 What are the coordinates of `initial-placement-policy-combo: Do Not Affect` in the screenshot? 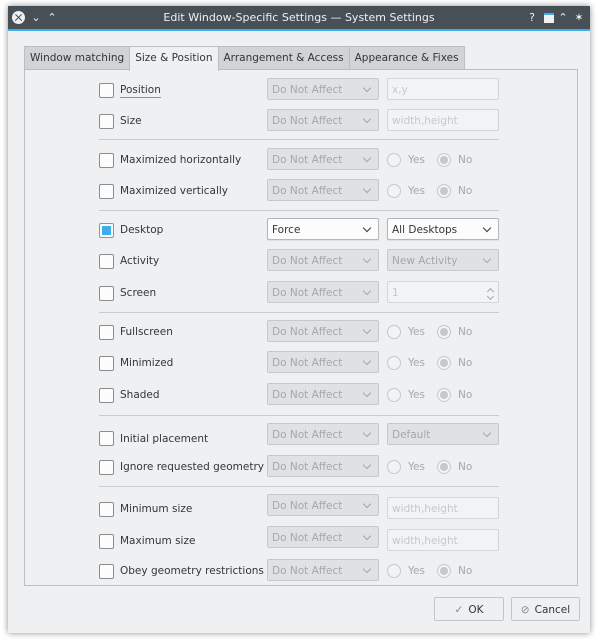 It's located at (323, 434).